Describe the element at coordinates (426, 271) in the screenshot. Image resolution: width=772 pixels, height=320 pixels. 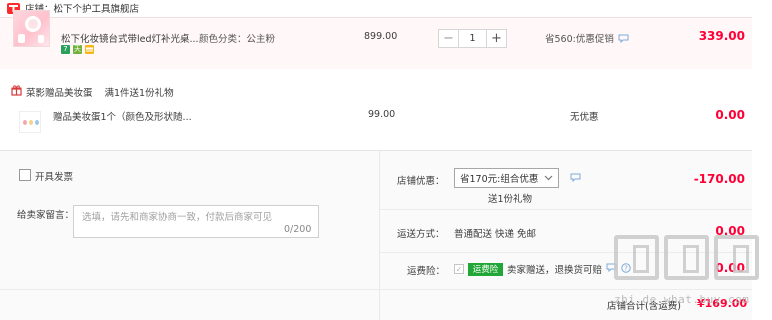
I see `insurance-label: 运费险：` at that location.